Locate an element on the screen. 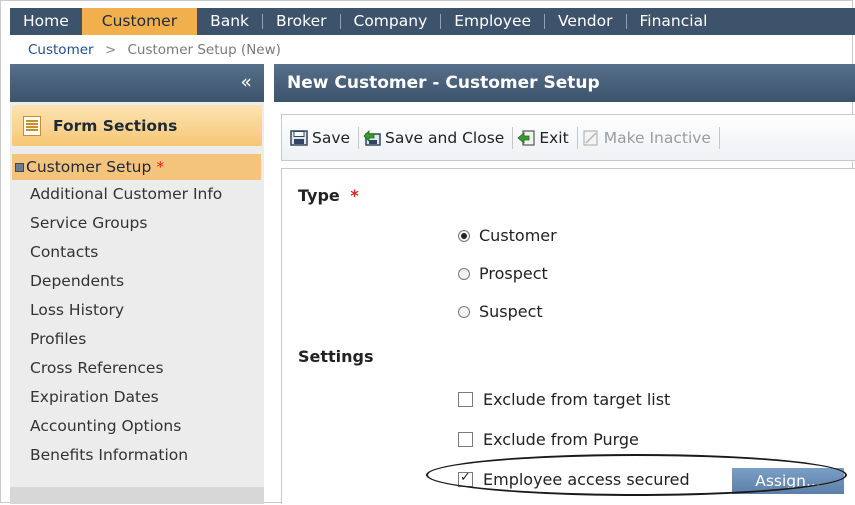  settings-label: Settings is located at coordinates (336, 356).